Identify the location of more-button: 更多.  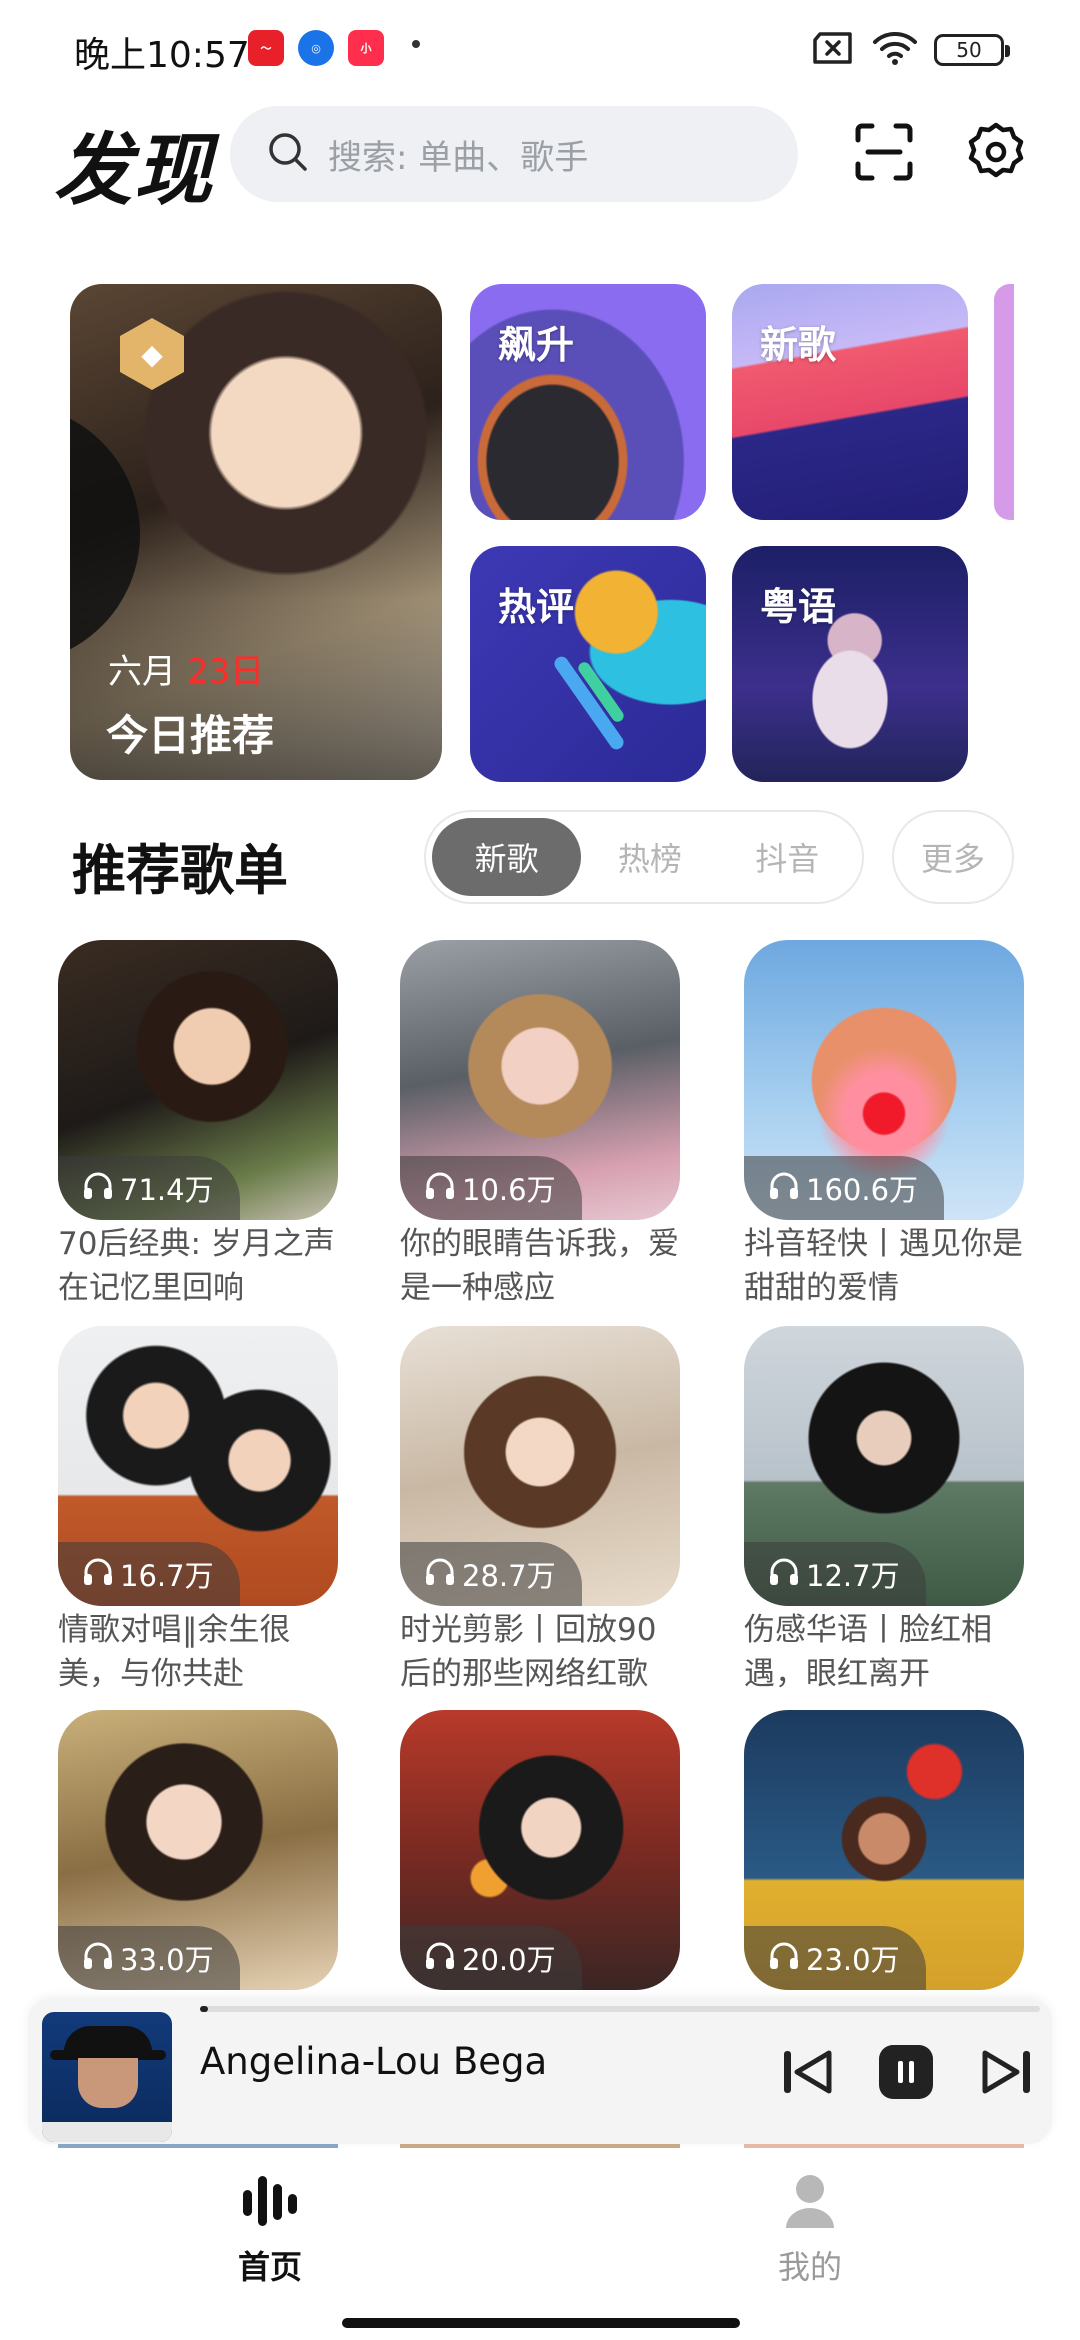
(953, 857).